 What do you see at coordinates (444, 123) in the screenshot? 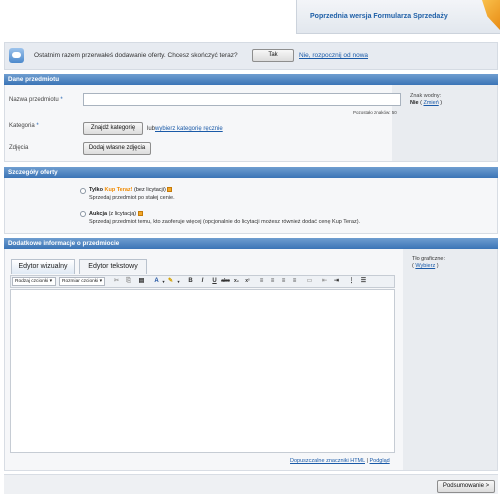
I see `watermark-panel` at bounding box center [444, 123].